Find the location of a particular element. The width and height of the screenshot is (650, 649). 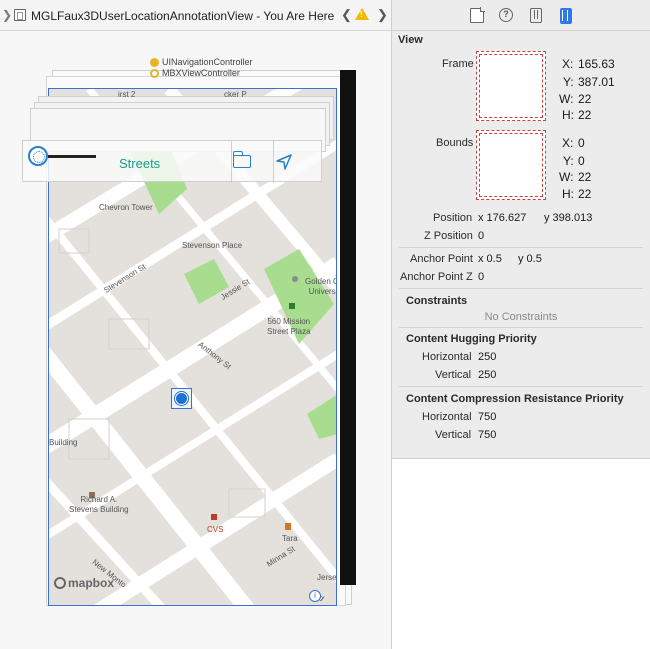

toolbar-separator is located at coordinates (72, 156).